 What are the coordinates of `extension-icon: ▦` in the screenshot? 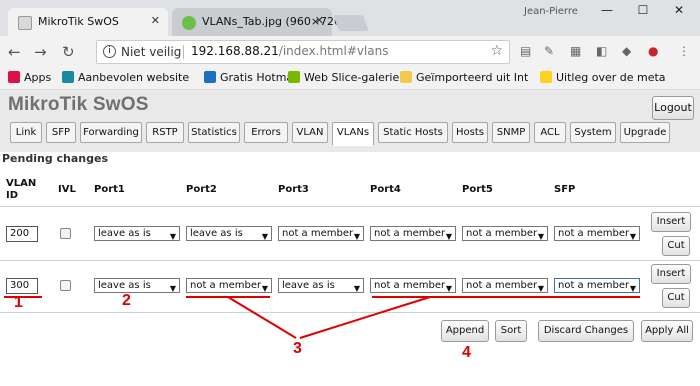 It's located at (575, 51).